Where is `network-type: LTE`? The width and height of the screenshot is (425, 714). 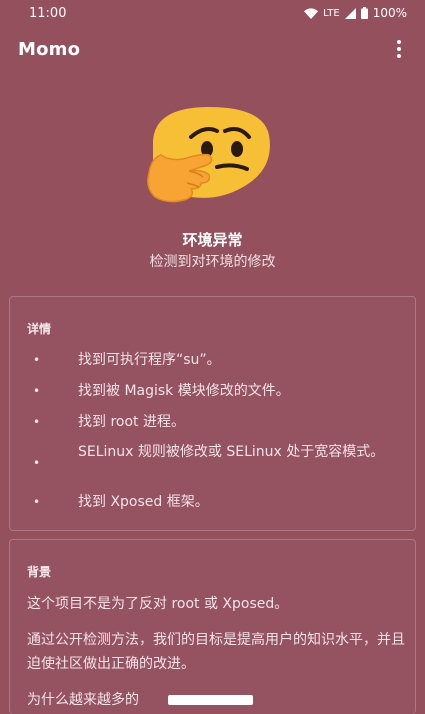 network-type: LTE is located at coordinates (331, 13).